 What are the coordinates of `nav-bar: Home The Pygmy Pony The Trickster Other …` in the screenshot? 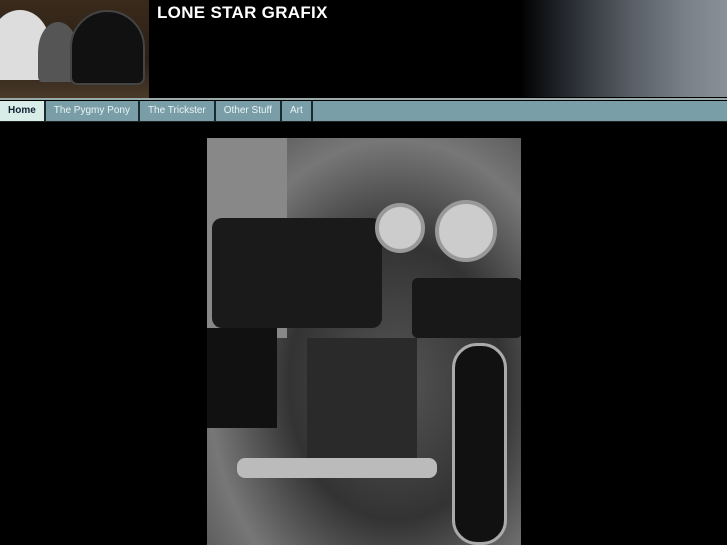 It's located at (363, 111).